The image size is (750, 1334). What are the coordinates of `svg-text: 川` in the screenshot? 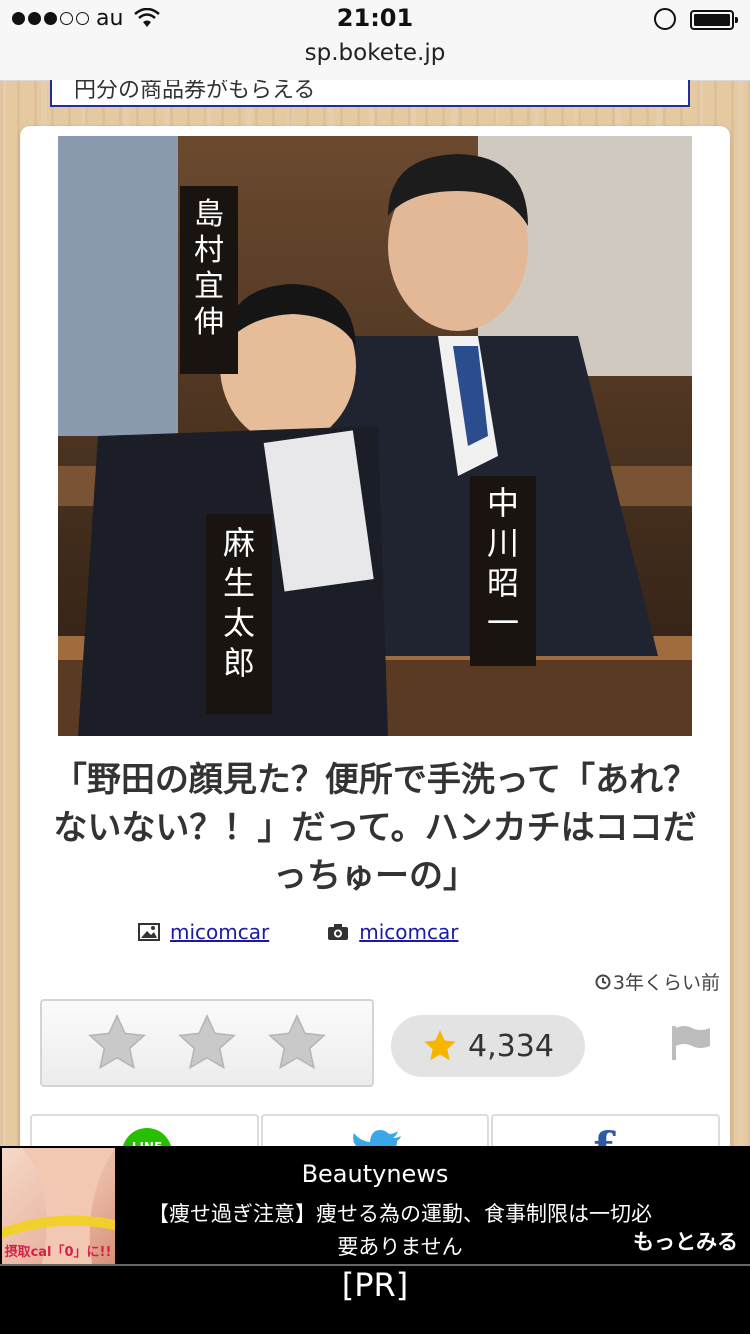 It's located at (503, 543).